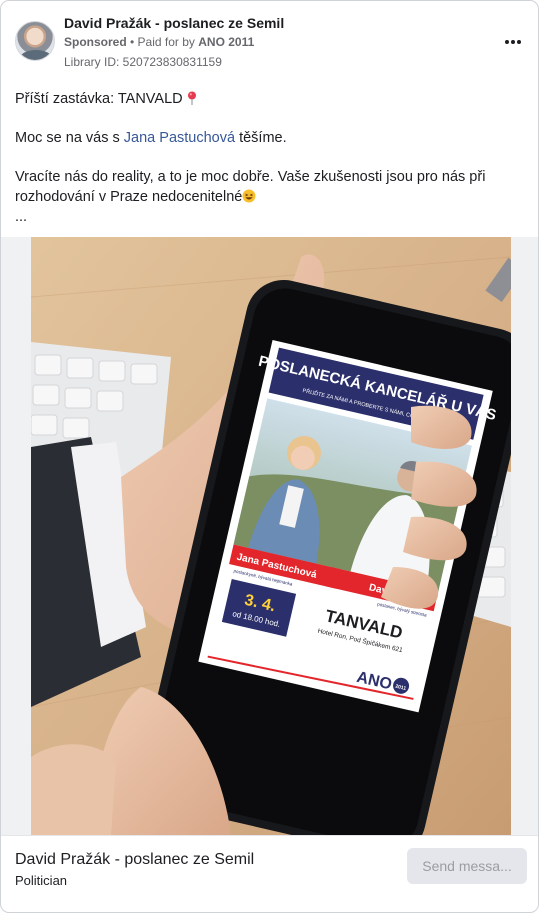 The image size is (539, 913). What do you see at coordinates (179, 138) in the screenshot?
I see `tagged-person-link: Jana Pastuchová` at bounding box center [179, 138].